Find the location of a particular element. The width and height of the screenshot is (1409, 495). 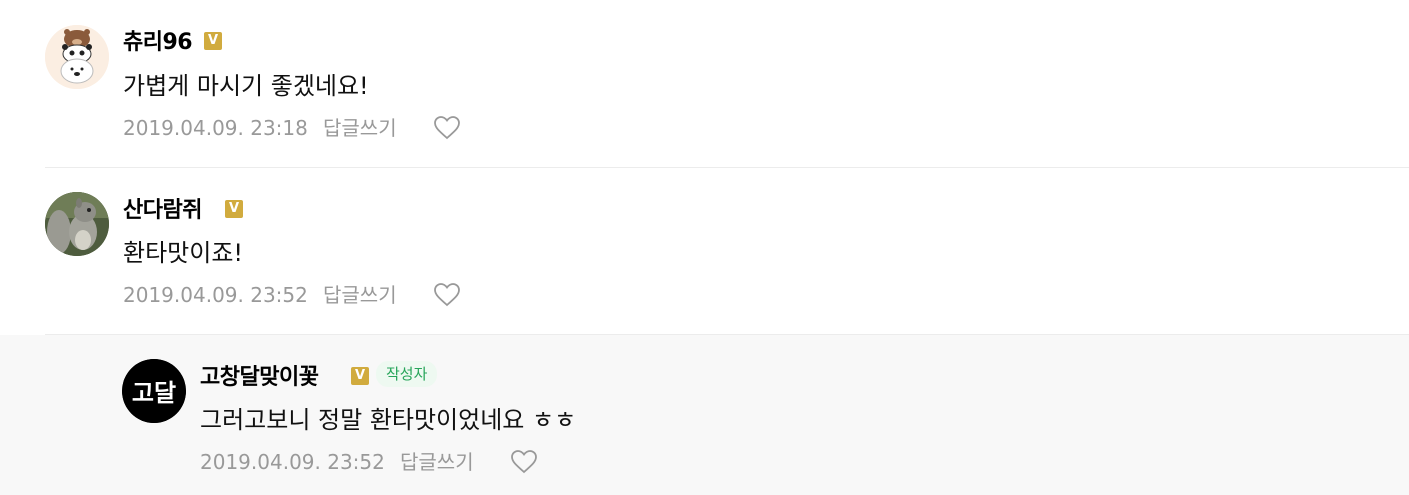

comment-author: 산다람쥐 is located at coordinates (162, 211).